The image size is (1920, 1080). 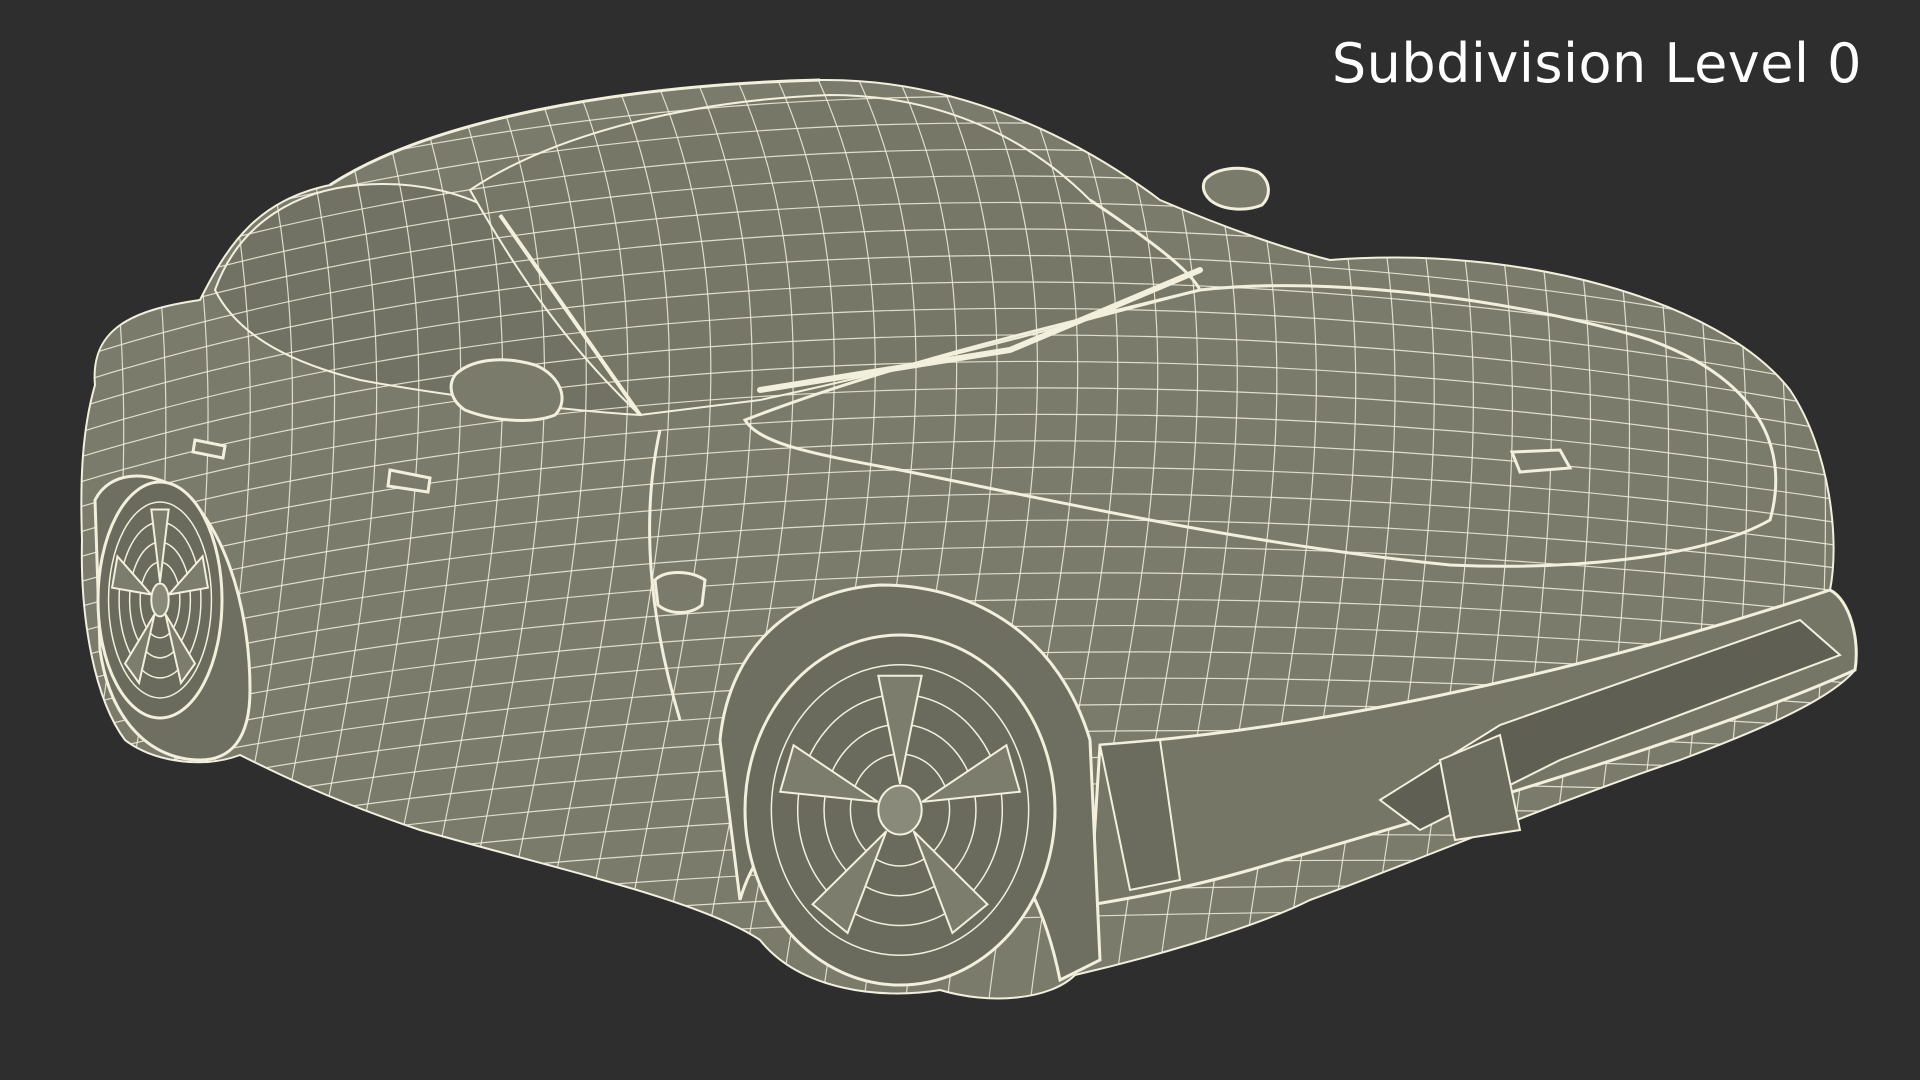 I want to click on subdivision-level-label: Subdivision Level 0, so click(x=1596, y=63).